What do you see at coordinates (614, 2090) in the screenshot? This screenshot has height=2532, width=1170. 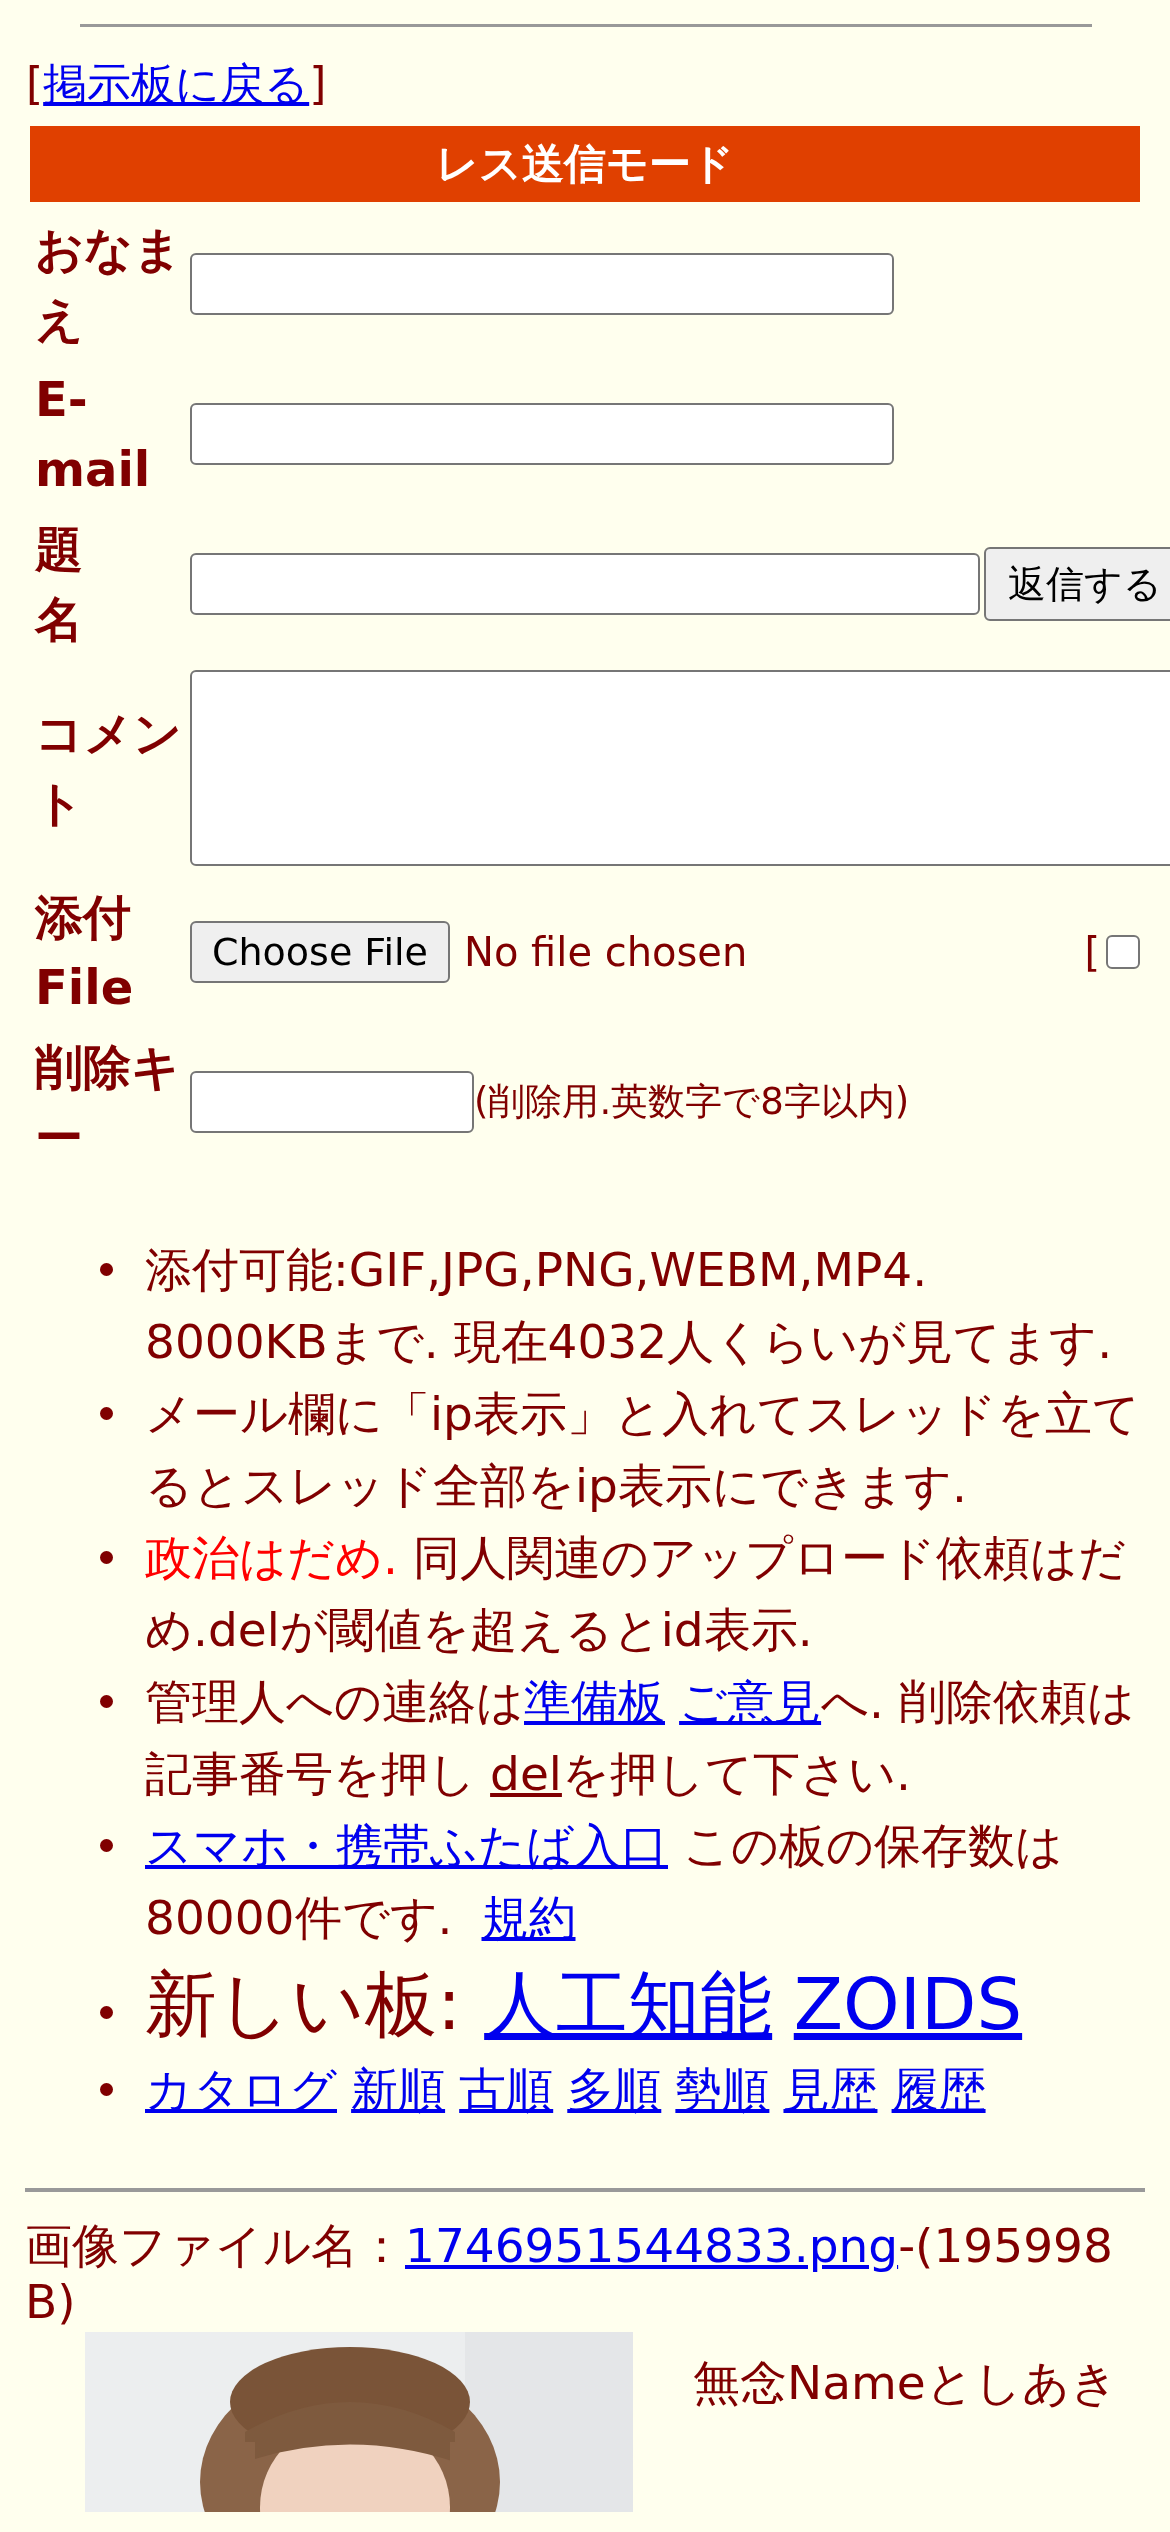 I see `text-link: 多順` at bounding box center [614, 2090].